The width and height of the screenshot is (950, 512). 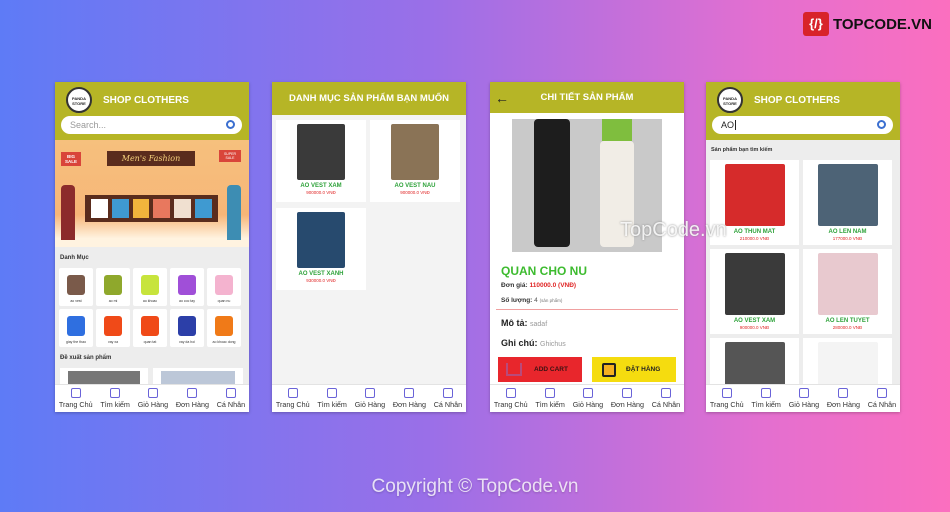 I want to click on store-logo: PANDA STORE, so click(x=730, y=100).